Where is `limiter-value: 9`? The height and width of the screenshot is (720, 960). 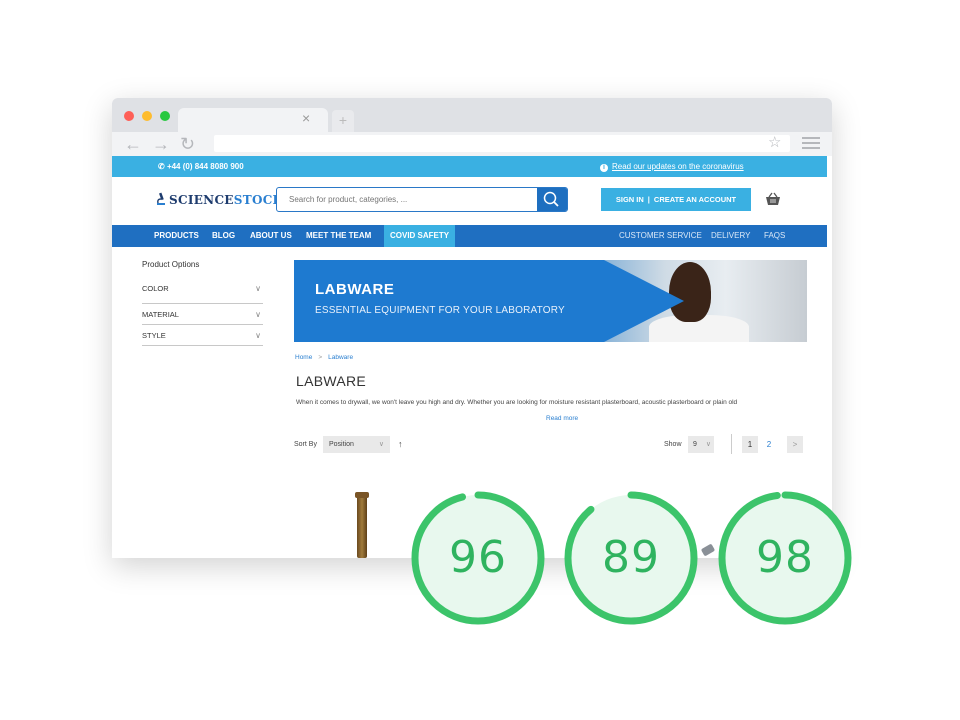
limiter-value: 9 is located at coordinates (695, 444).